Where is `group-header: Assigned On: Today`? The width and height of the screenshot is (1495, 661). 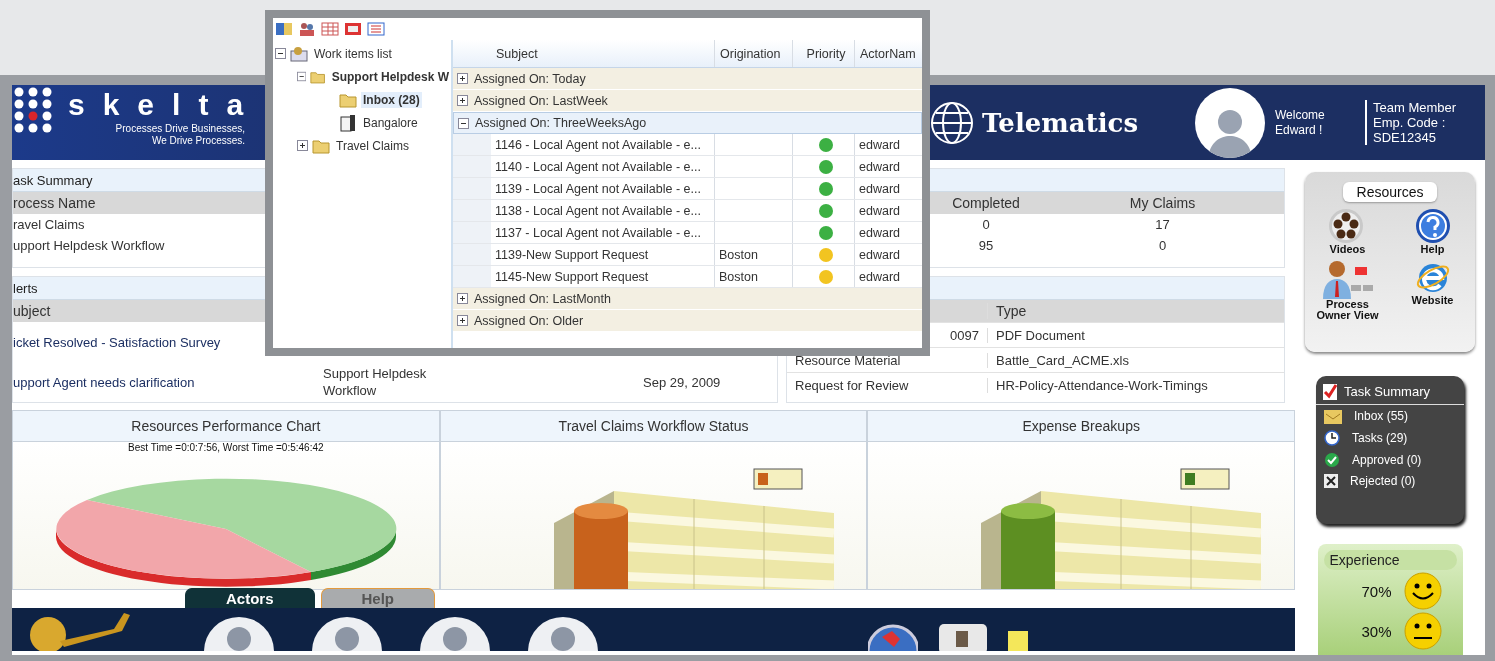
group-header: Assigned On: Today is located at coordinates (530, 78).